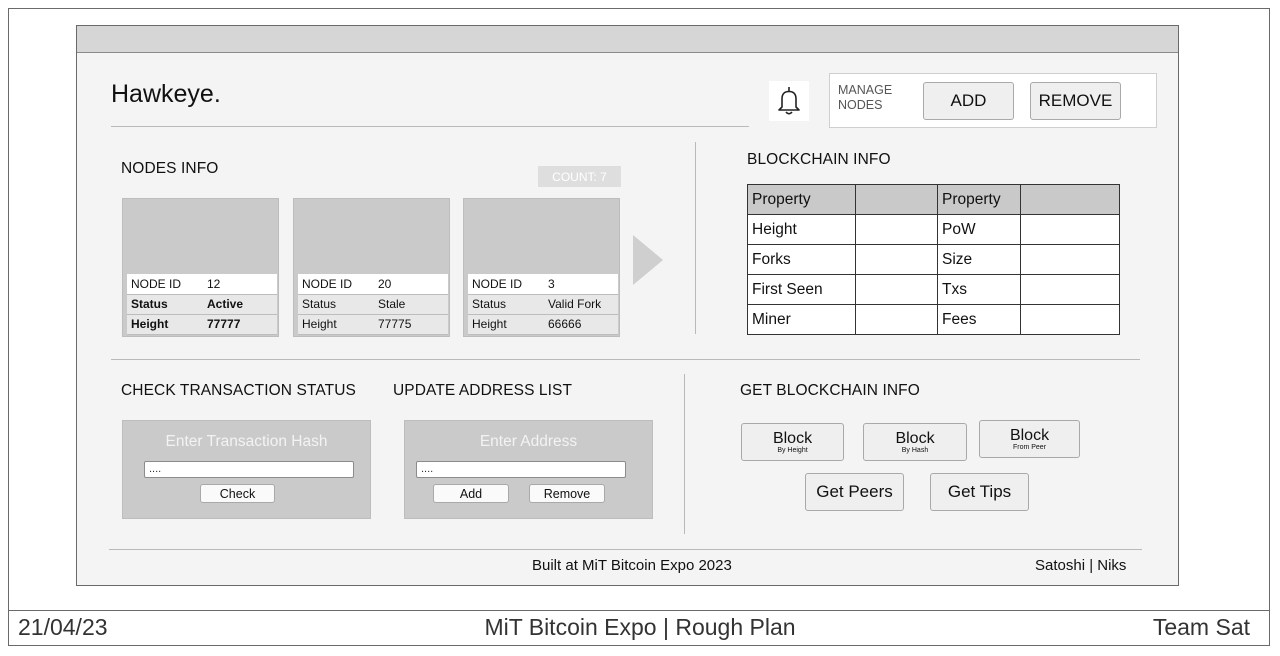  Describe the element at coordinates (1075, 101) in the screenshot. I see `remove-node-button: REMOVE` at that location.